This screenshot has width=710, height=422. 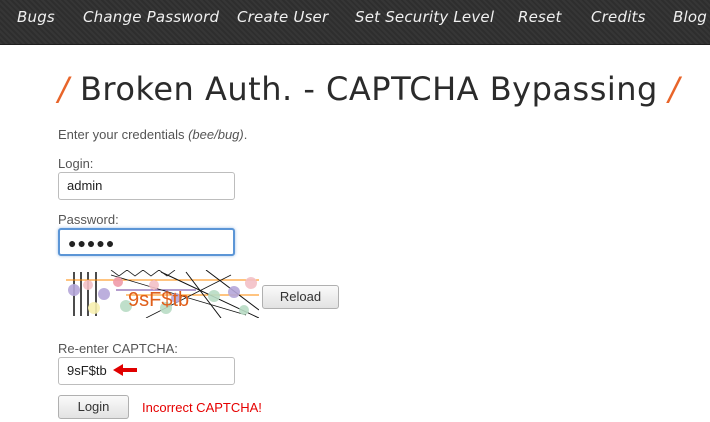 What do you see at coordinates (146, 186) in the screenshot?
I see `login-input: admin` at bounding box center [146, 186].